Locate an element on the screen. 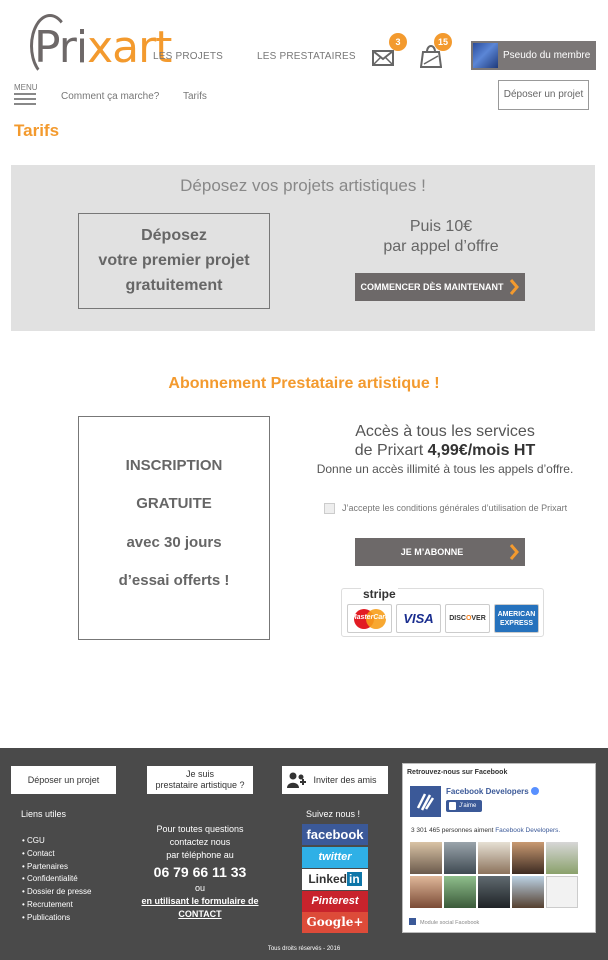 Image resolution: width=608 pixels, height=960 pixels. stripe-logo: stripe is located at coordinates (379, 594).